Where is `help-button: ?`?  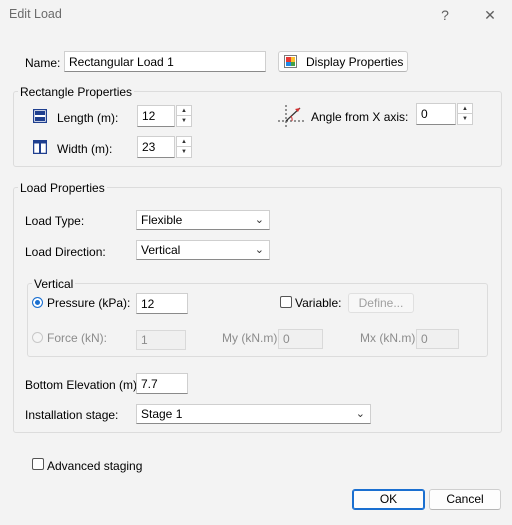 help-button: ? is located at coordinates (445, 15).